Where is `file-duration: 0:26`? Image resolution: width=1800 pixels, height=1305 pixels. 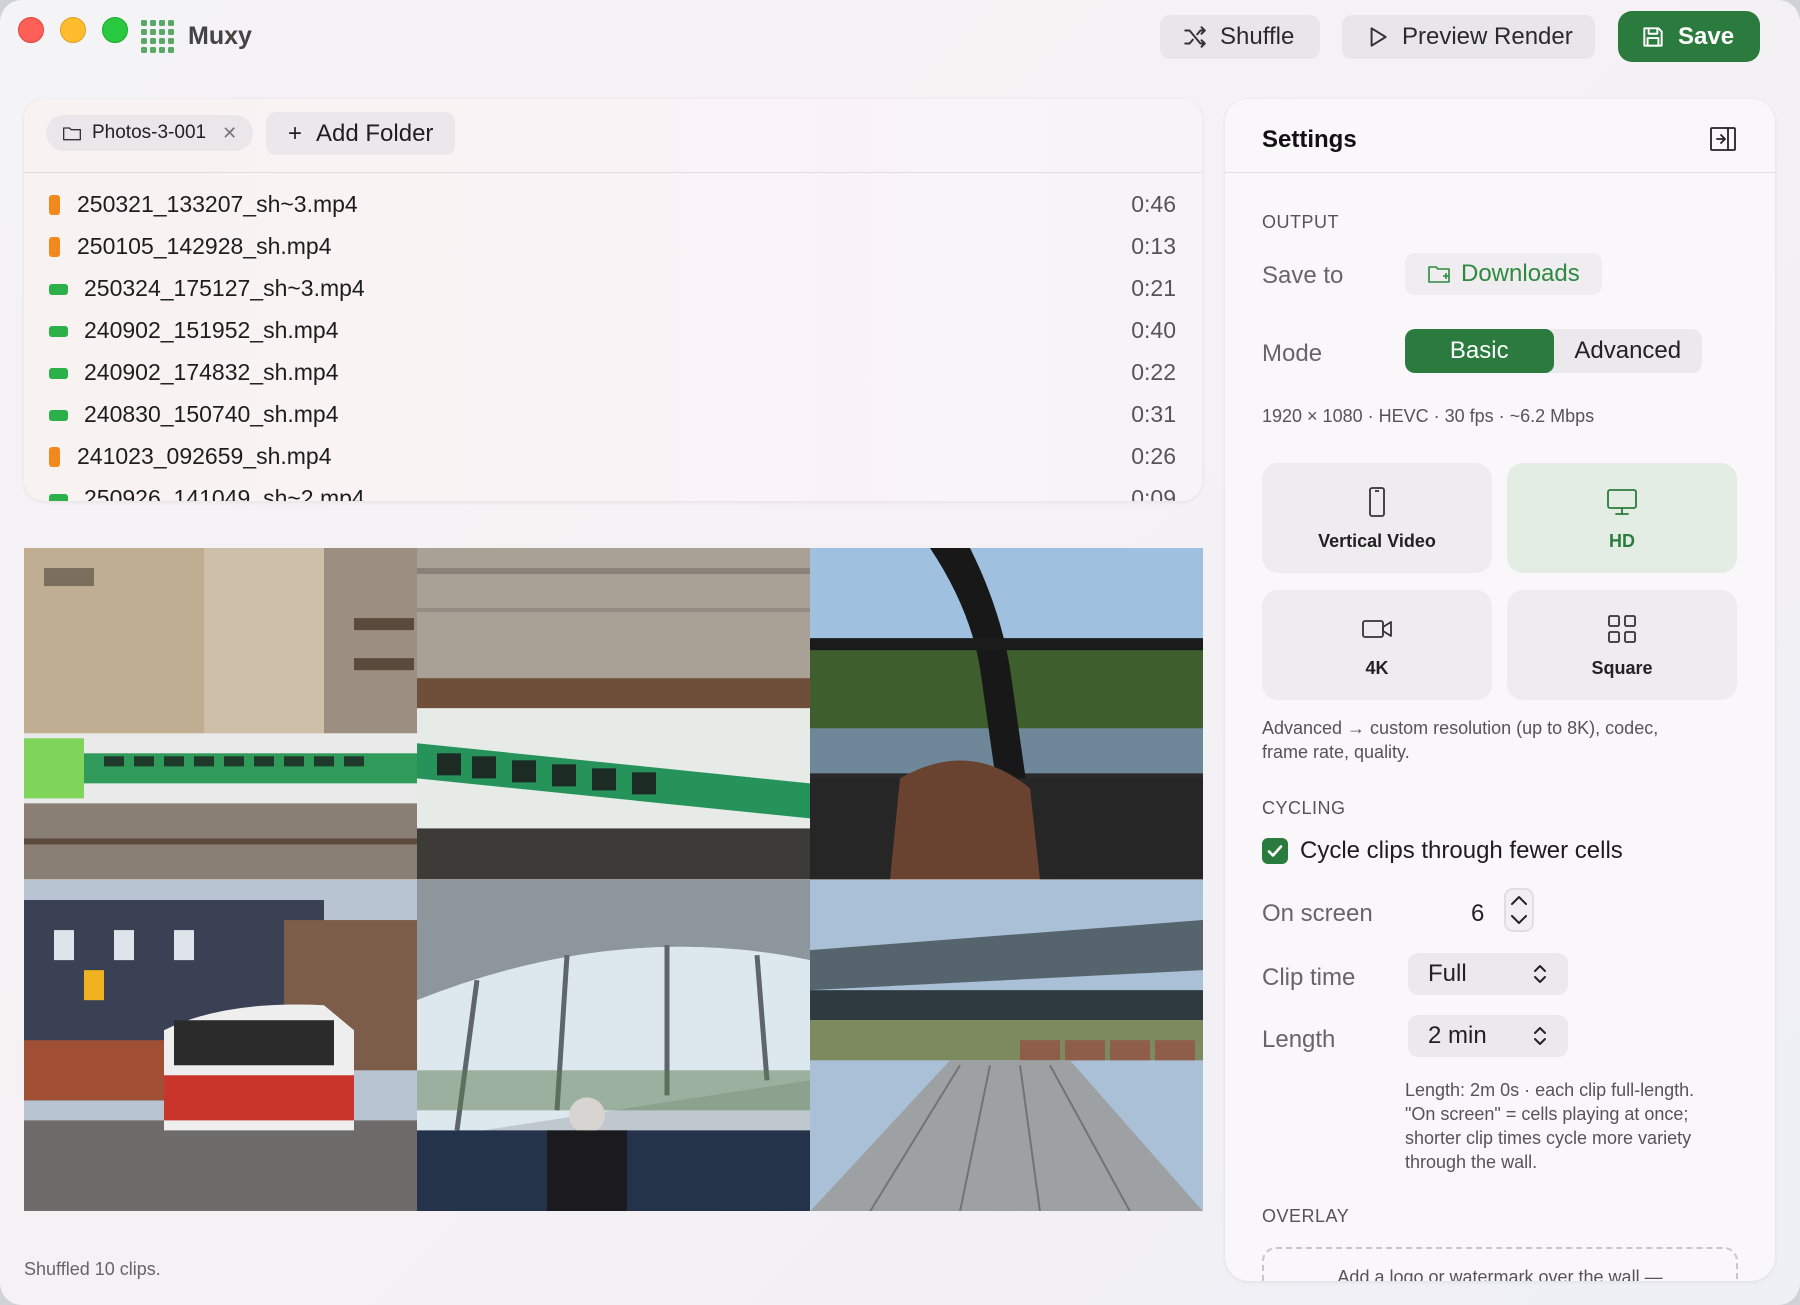
file-duration: 0:26 is located at coordinates (1153, 456).